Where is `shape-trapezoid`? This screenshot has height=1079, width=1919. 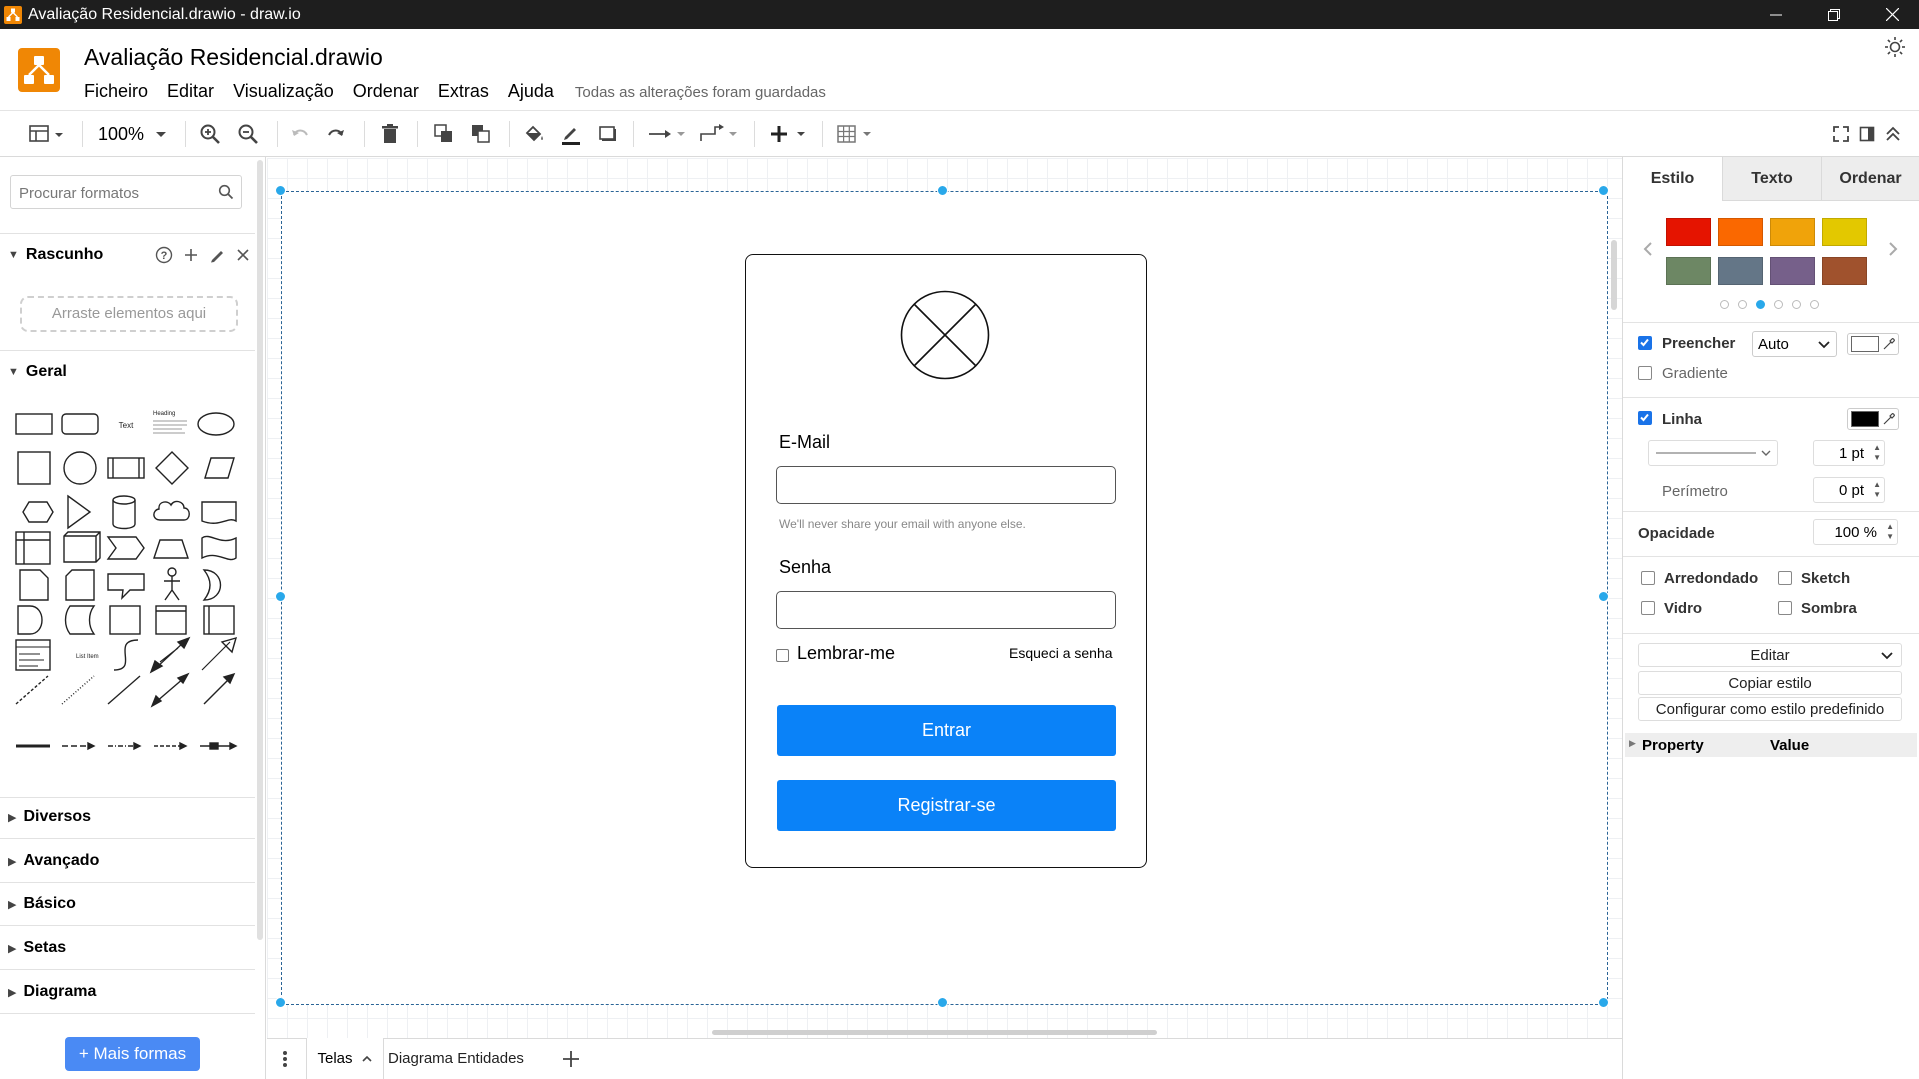
shape-trapezoid is located at coordinates (171, 549).